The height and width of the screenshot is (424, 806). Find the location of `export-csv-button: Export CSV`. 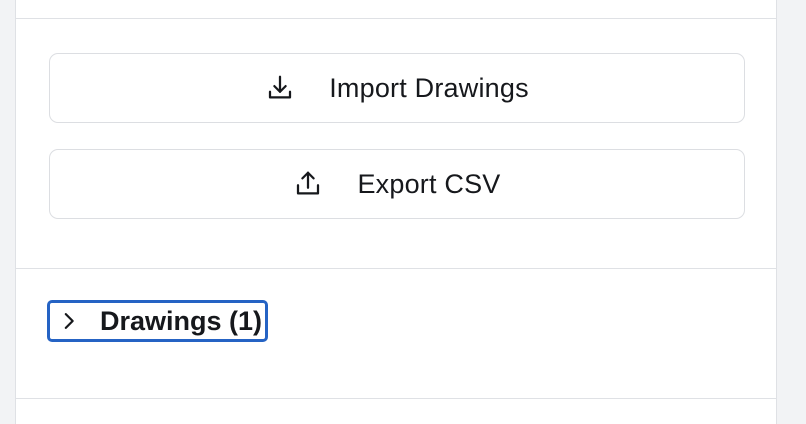

export-csv-button: Export CSV is located at coordinates (397, 184).